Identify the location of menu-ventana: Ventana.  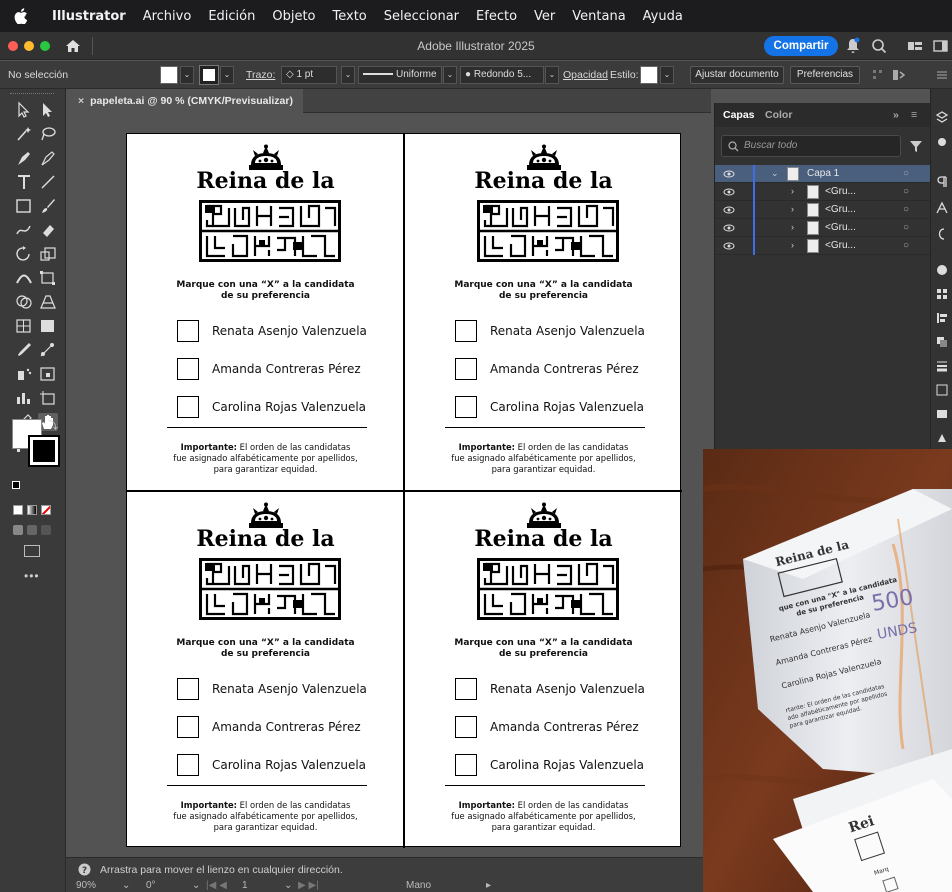
(598, 16).